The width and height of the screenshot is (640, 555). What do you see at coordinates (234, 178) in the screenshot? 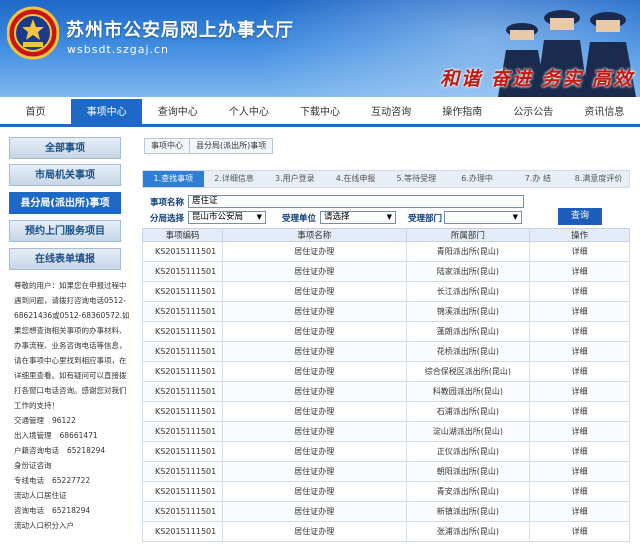
I see `step-2: 2.详细信息` at bounding box center [234, 178].